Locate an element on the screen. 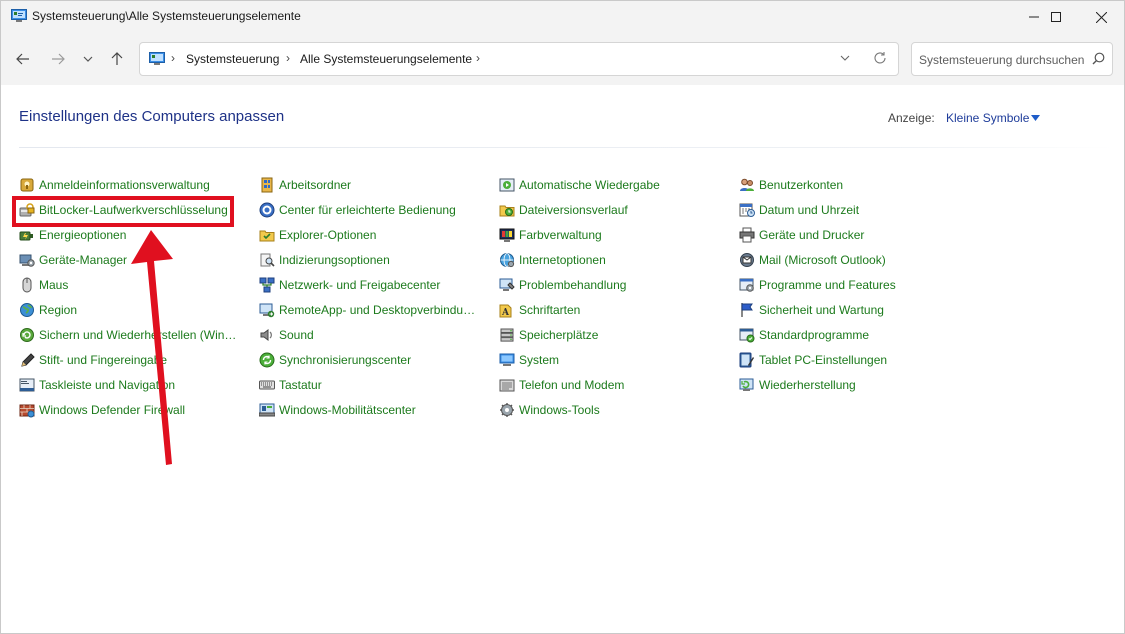 The height and width of the screenshot is (634, 1125). item-telefon-modem: Telefon und Modem is located at coordinates (579, 384).